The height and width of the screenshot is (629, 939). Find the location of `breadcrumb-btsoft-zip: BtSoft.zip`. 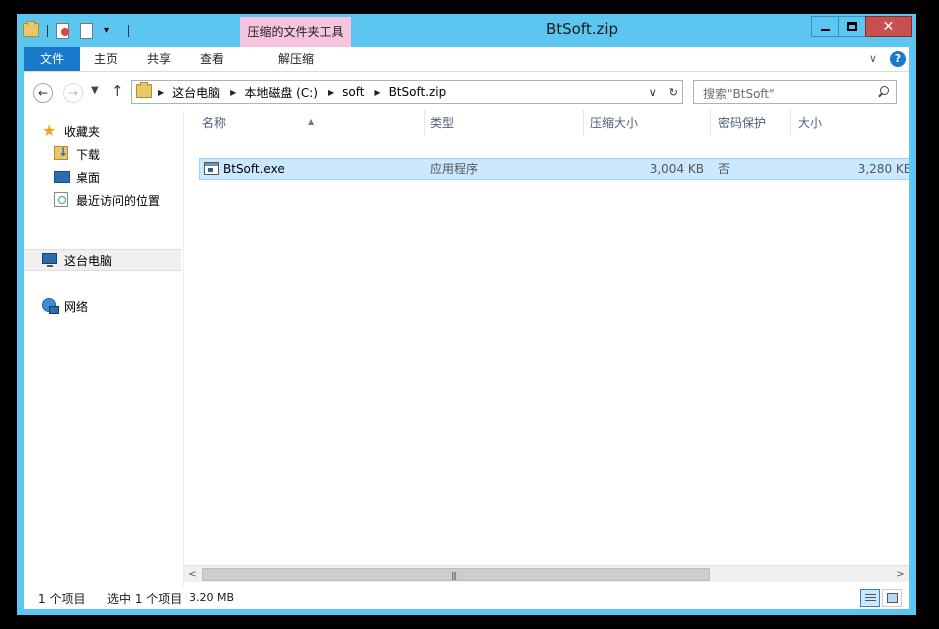

breadcrumb-btsoft-zip: BtSoft.zip is located at coordinates (418, 92).